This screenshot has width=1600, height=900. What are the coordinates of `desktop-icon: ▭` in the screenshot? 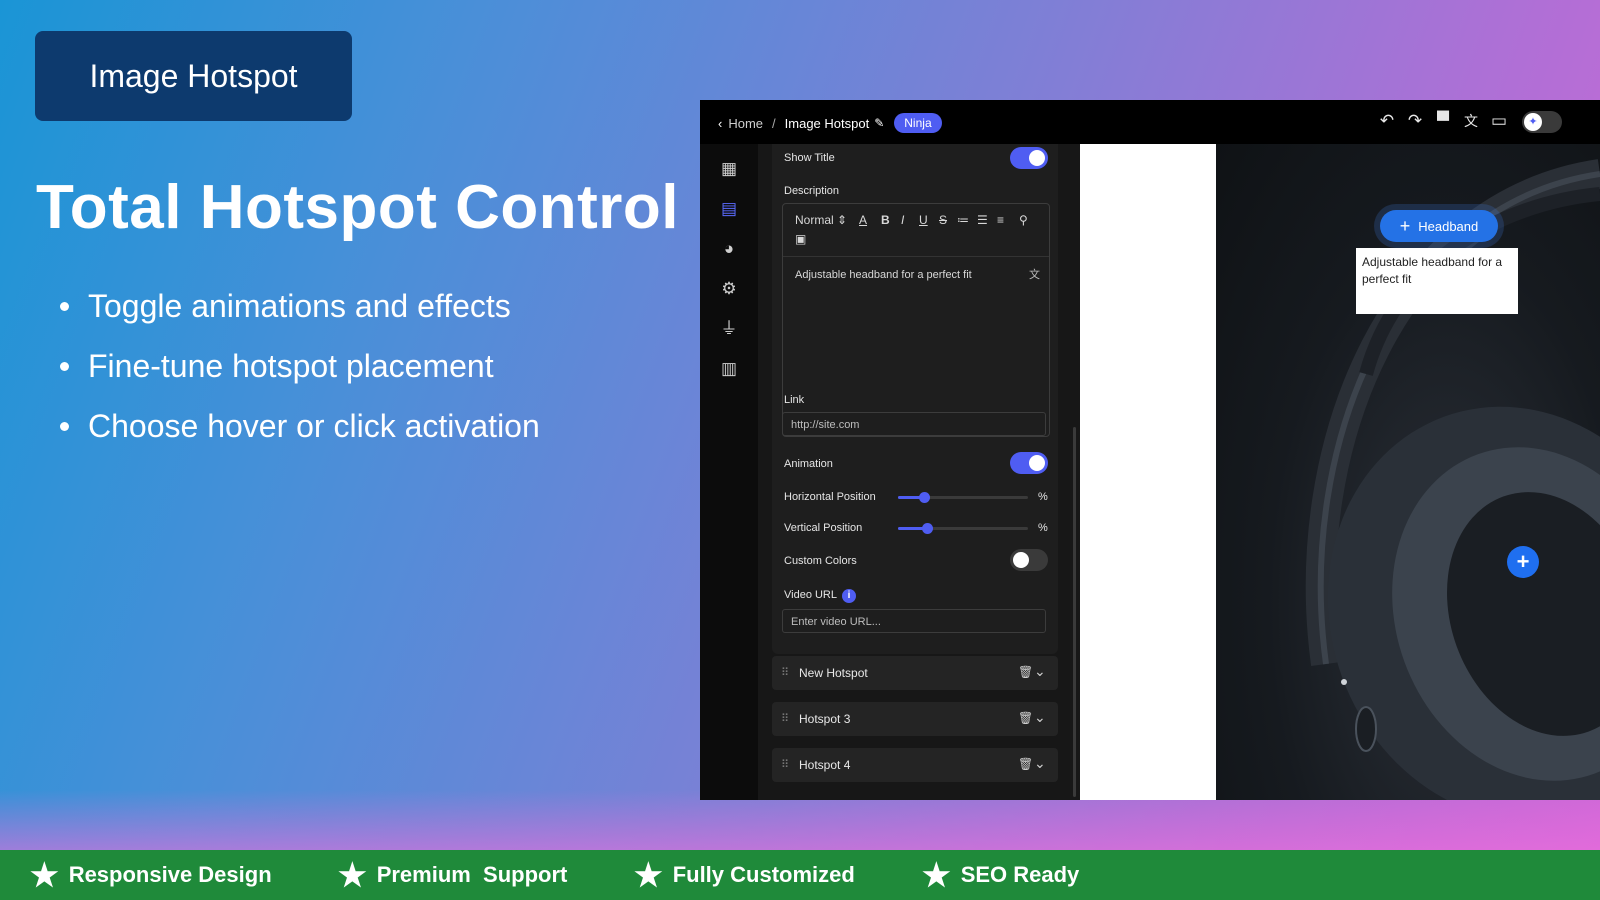 It's located at (1499, 121).